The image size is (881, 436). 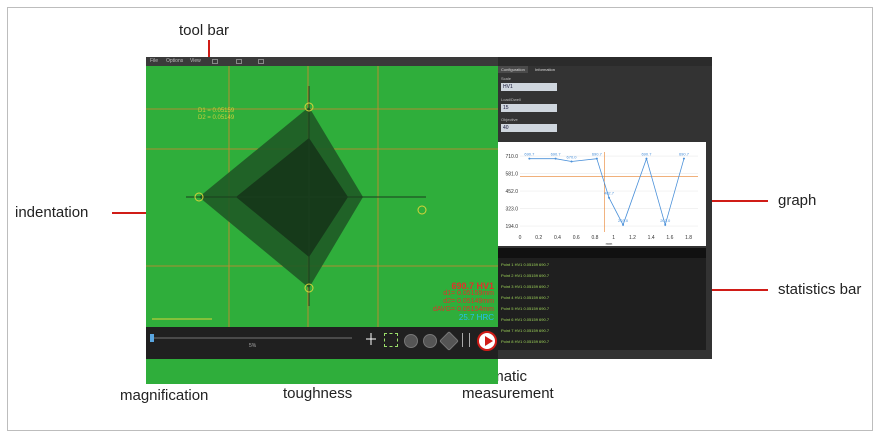 What do you see at coordinates (520, 238) in the screenshot?
I see `graph-x-tick: 0` at bounding box center [520, 238].